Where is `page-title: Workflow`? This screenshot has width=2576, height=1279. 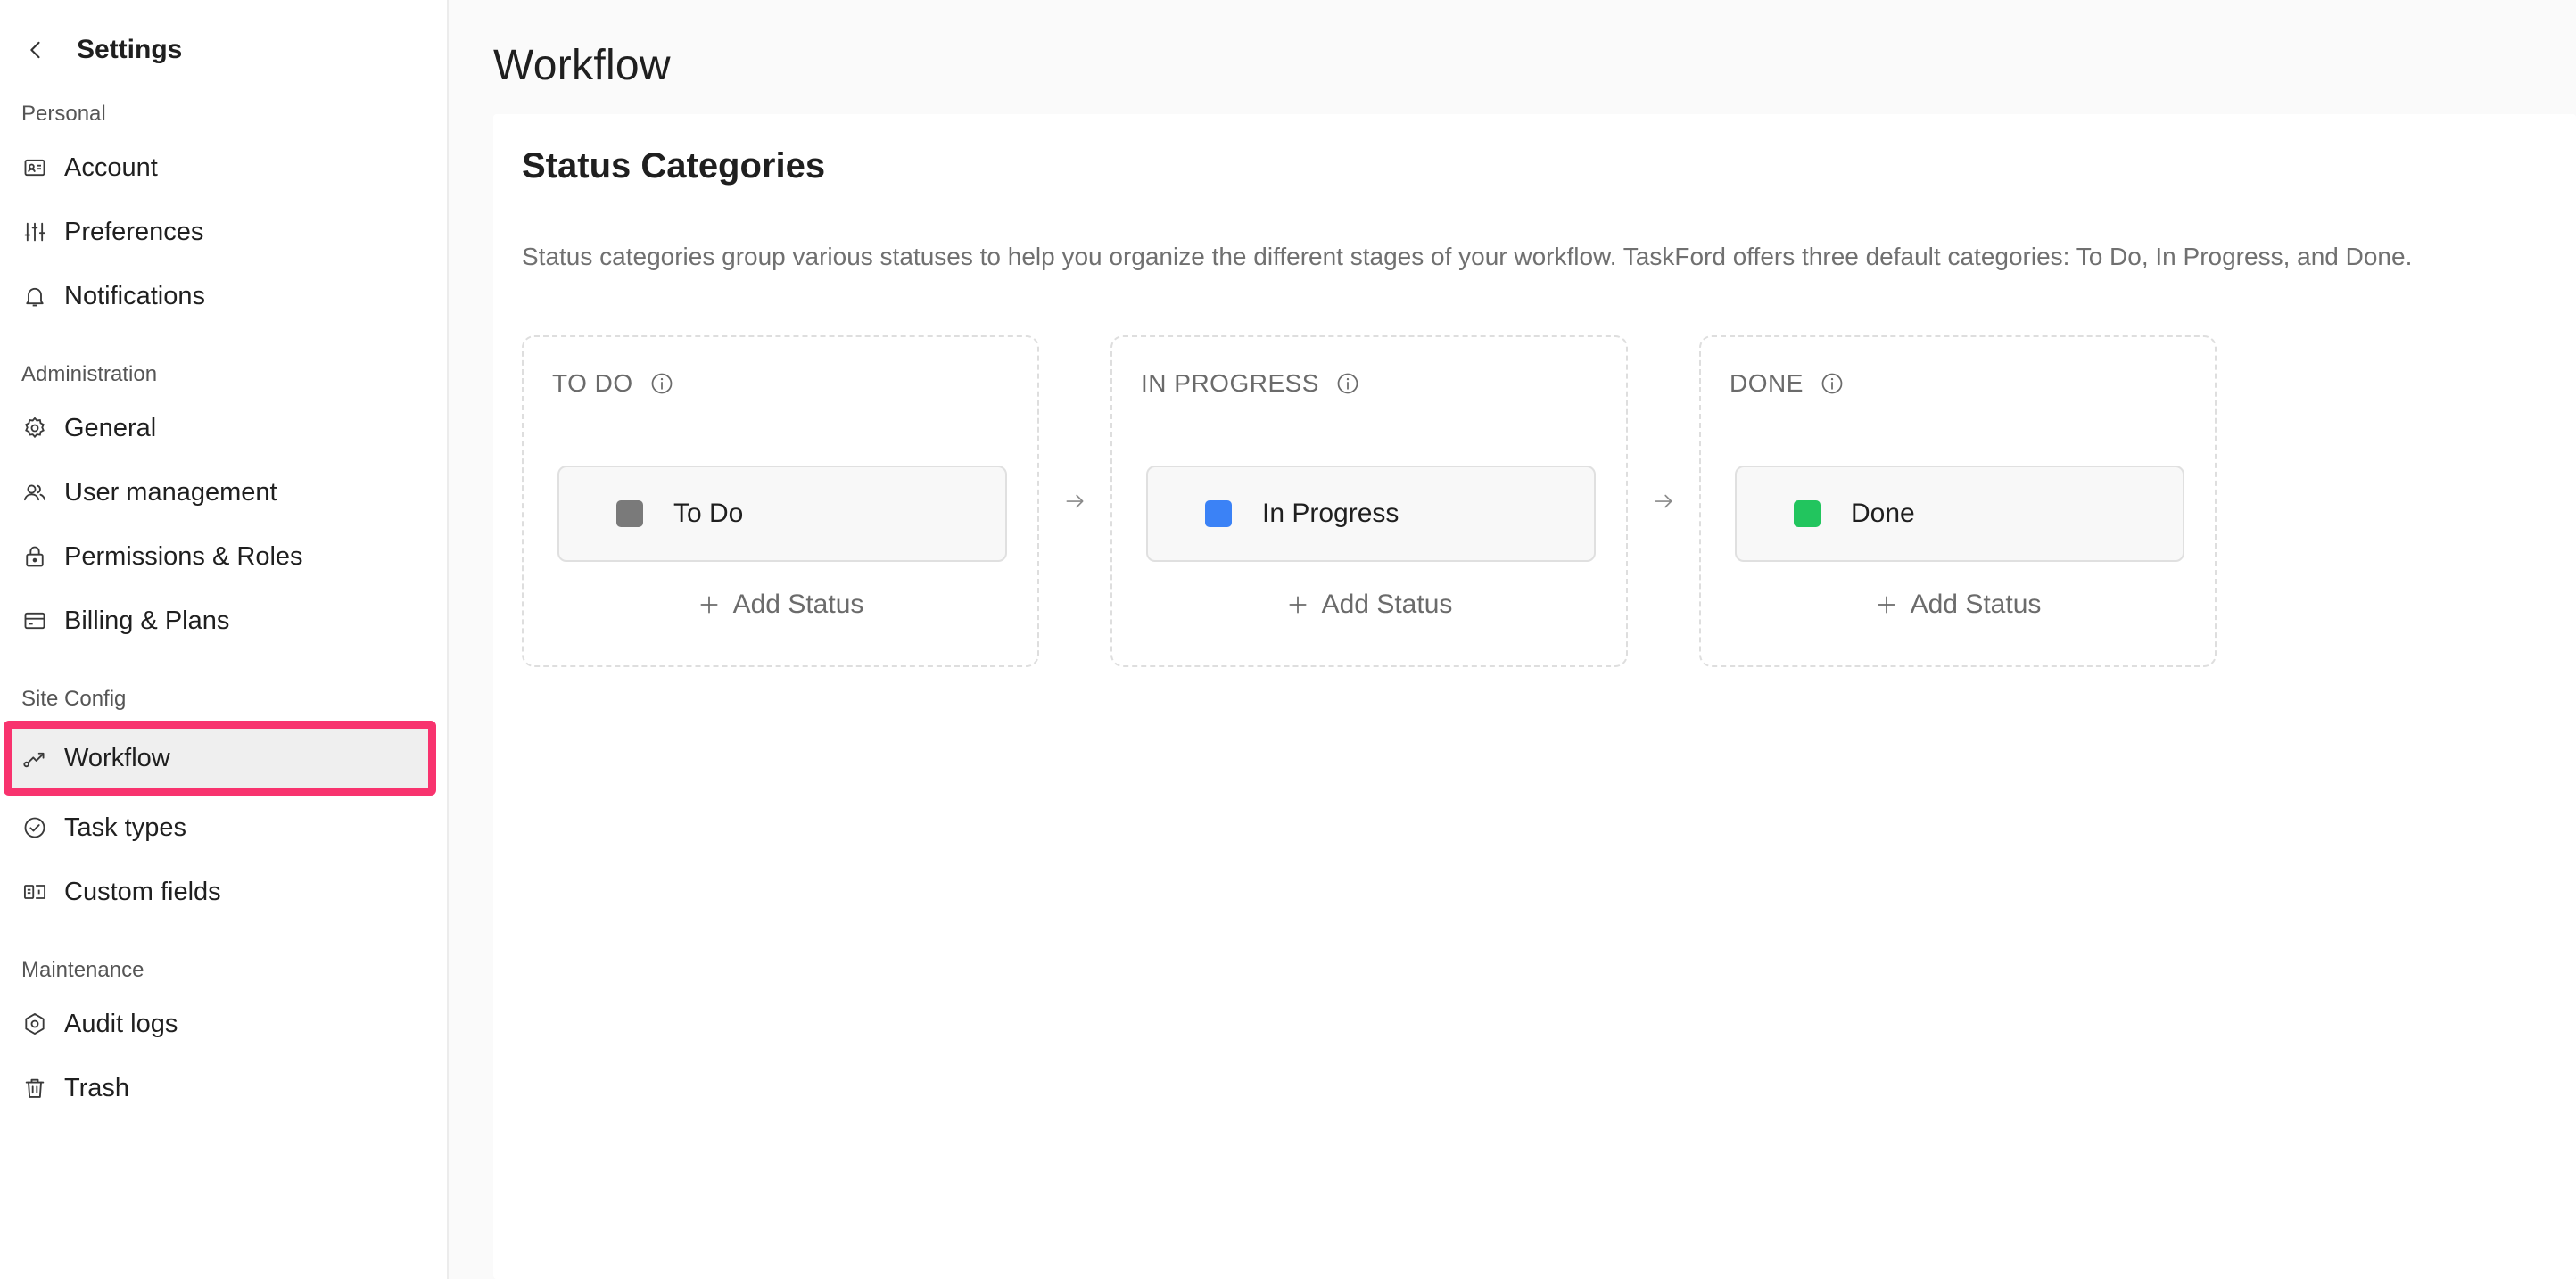 page-title: Workflow is located at coordinates (582, 65).